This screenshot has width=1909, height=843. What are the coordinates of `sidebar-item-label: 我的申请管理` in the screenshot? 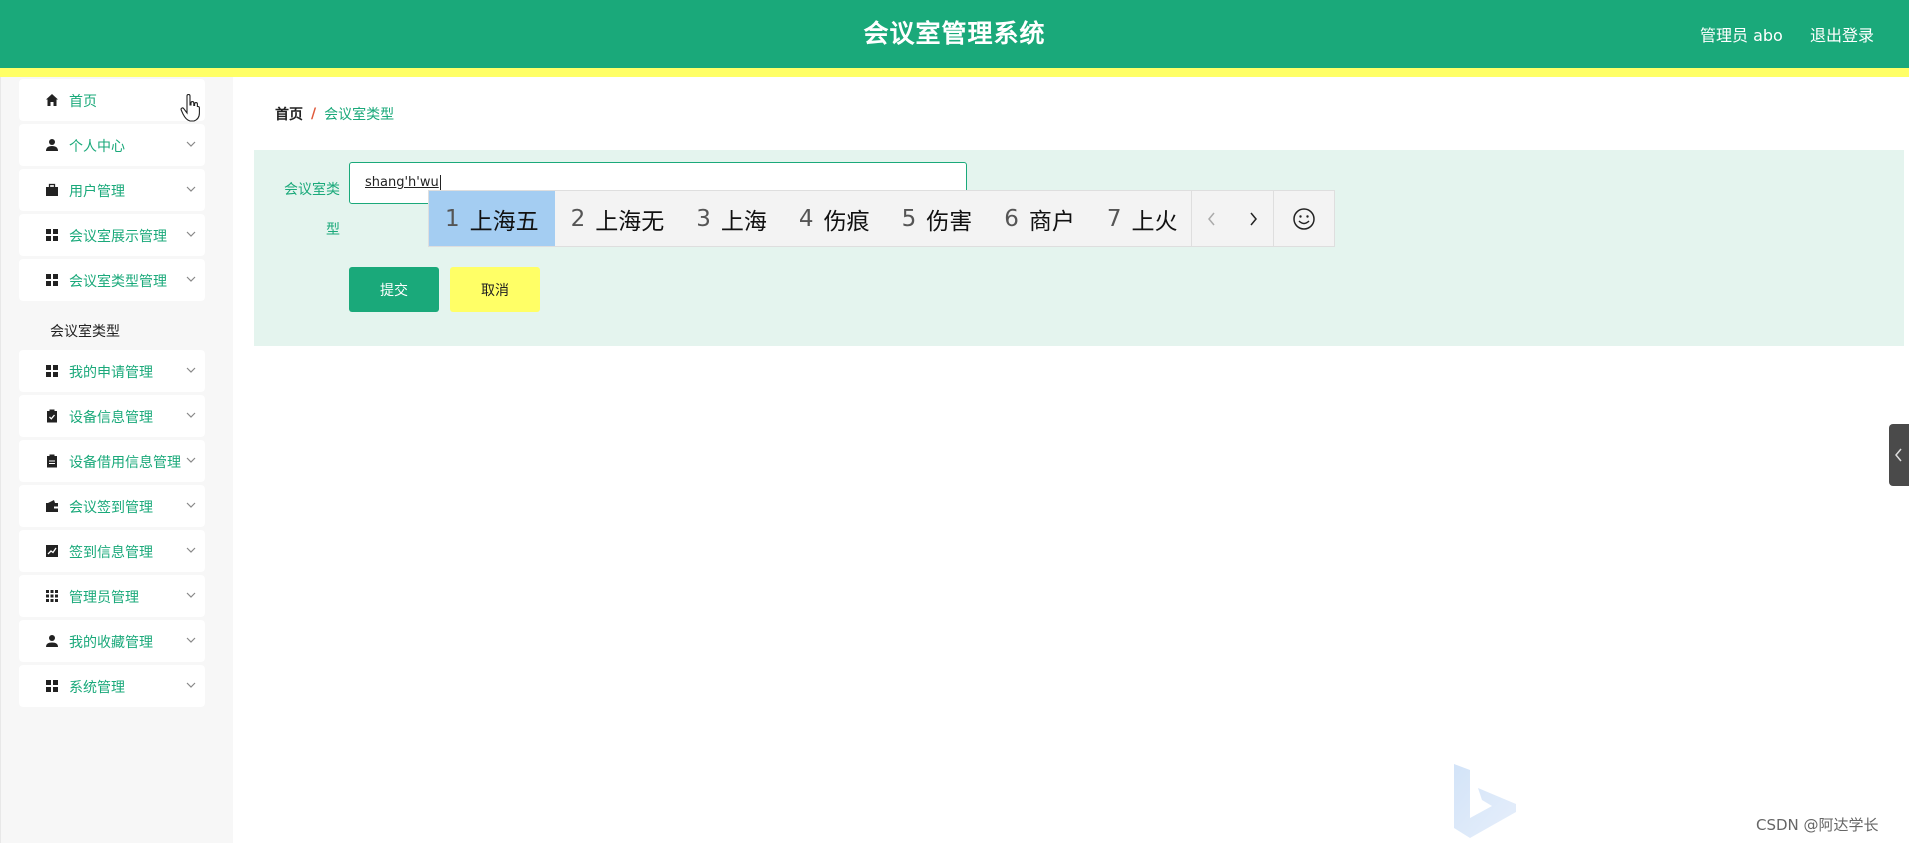 It's located at (111, 373).